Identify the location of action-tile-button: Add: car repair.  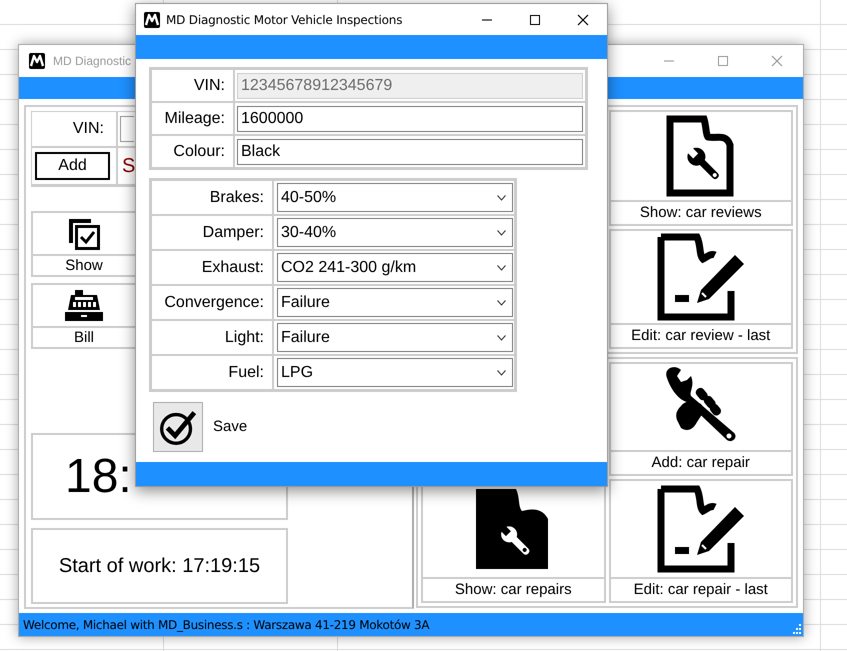
(700, 419).